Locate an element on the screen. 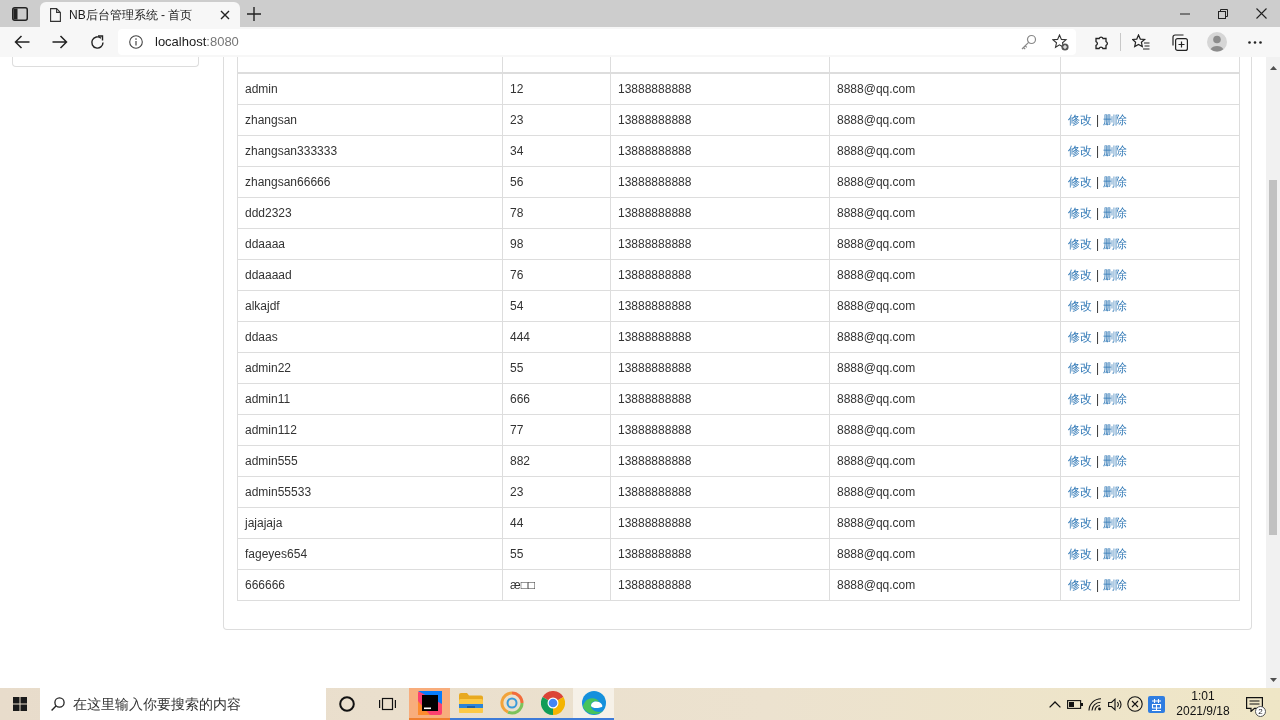 This screenshot has height=720, width=1280. browser-tab: NB后台管理系统 - 首页 is located at coordinates (140, 14).